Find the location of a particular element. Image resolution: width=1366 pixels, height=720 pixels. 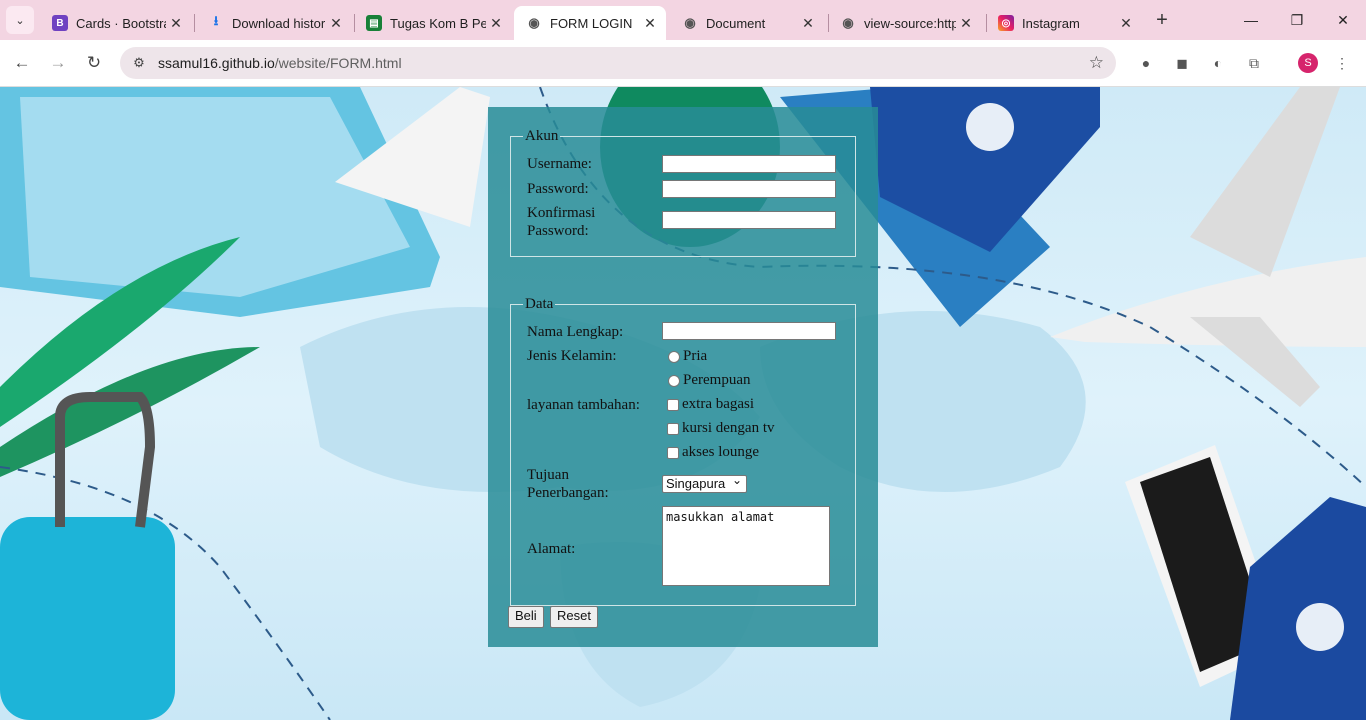

radio-perempuan-label: Perempuan is located at coordinates (717, 380).